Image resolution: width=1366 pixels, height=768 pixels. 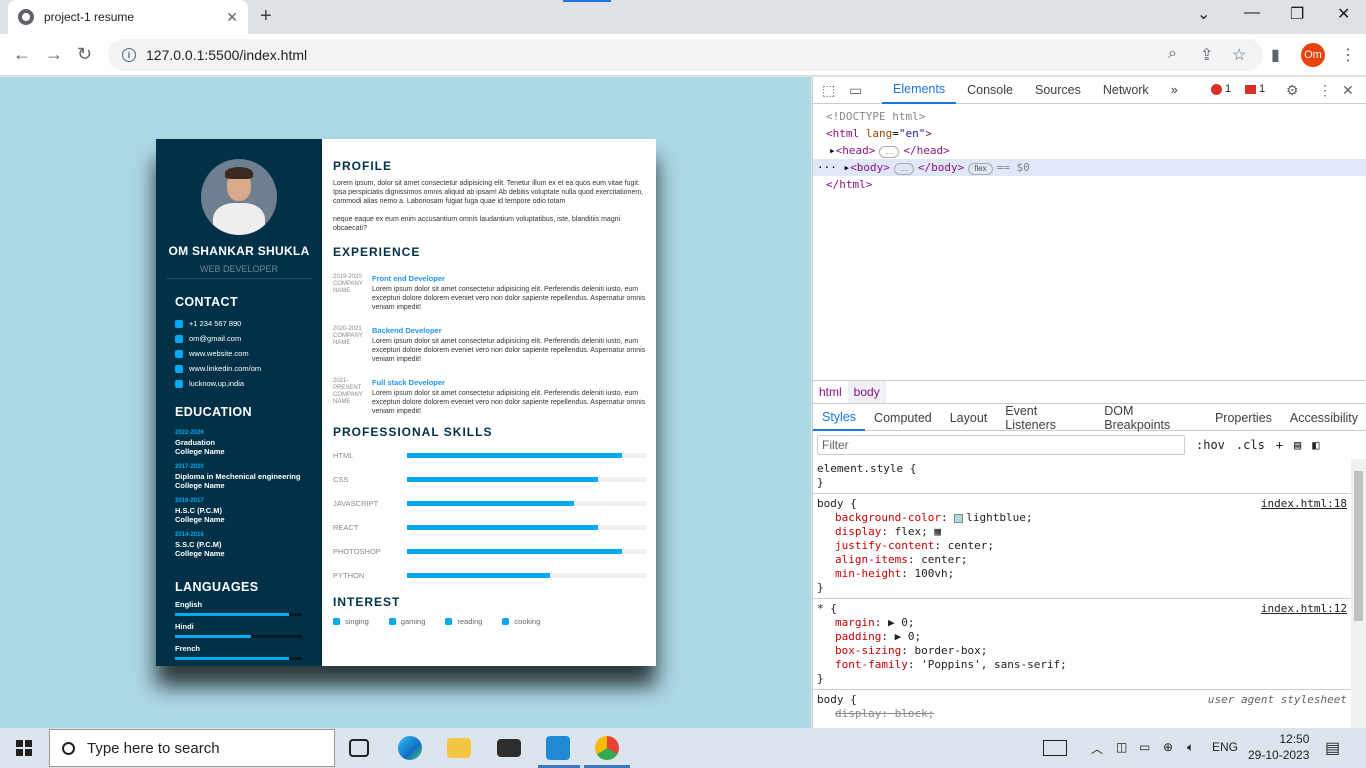 I want to click on skill-item: REACT, so click(x=489, y=527).